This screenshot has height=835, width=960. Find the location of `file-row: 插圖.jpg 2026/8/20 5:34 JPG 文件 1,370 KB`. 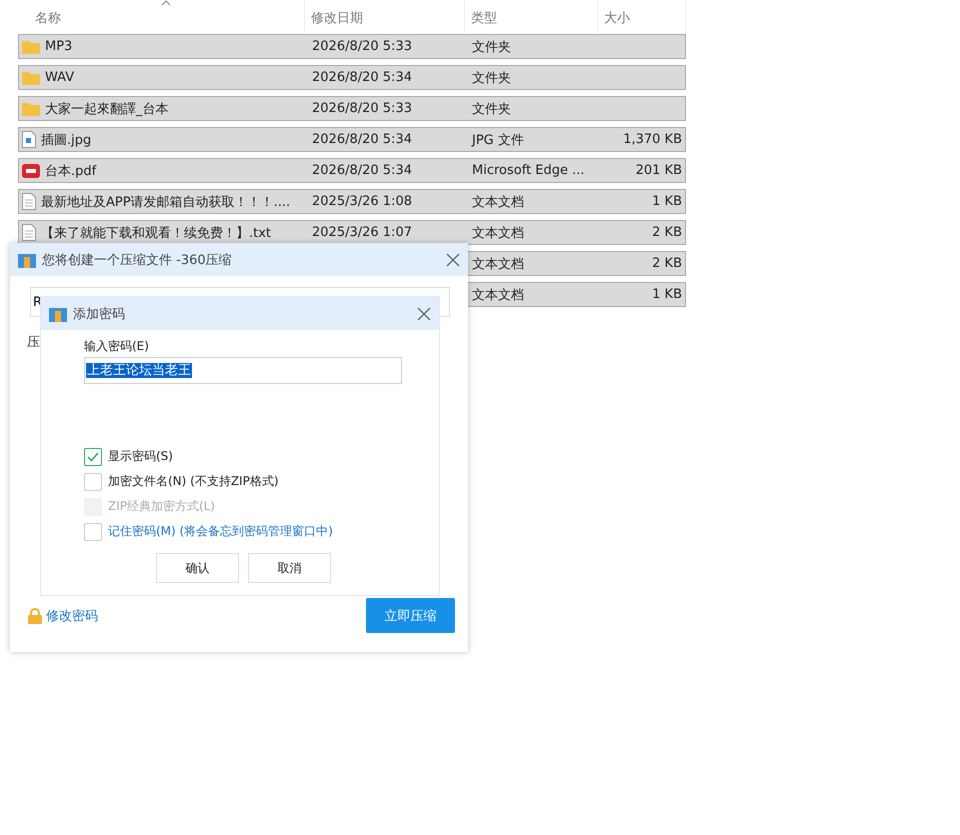

file-row: 插圖.jpg 2026/8/20 5:34 JPG 文件 1,370 KB is located at coordinates (352, 139).